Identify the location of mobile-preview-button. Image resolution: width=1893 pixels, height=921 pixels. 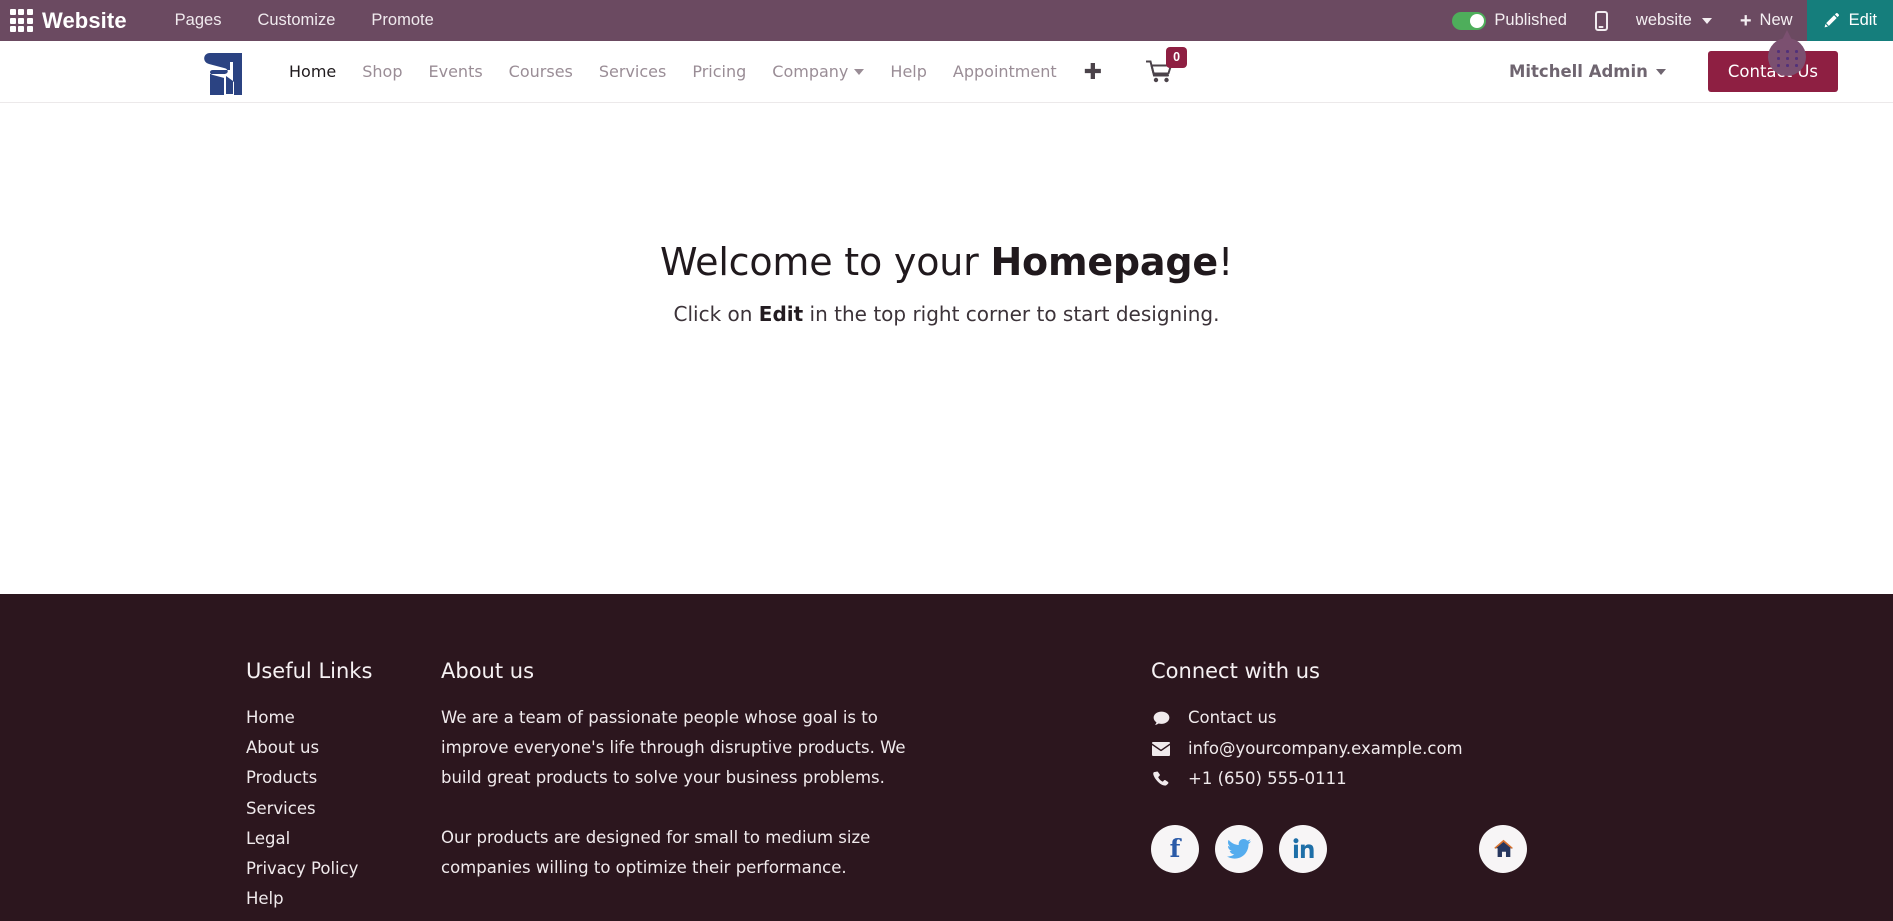
(1601, 20).